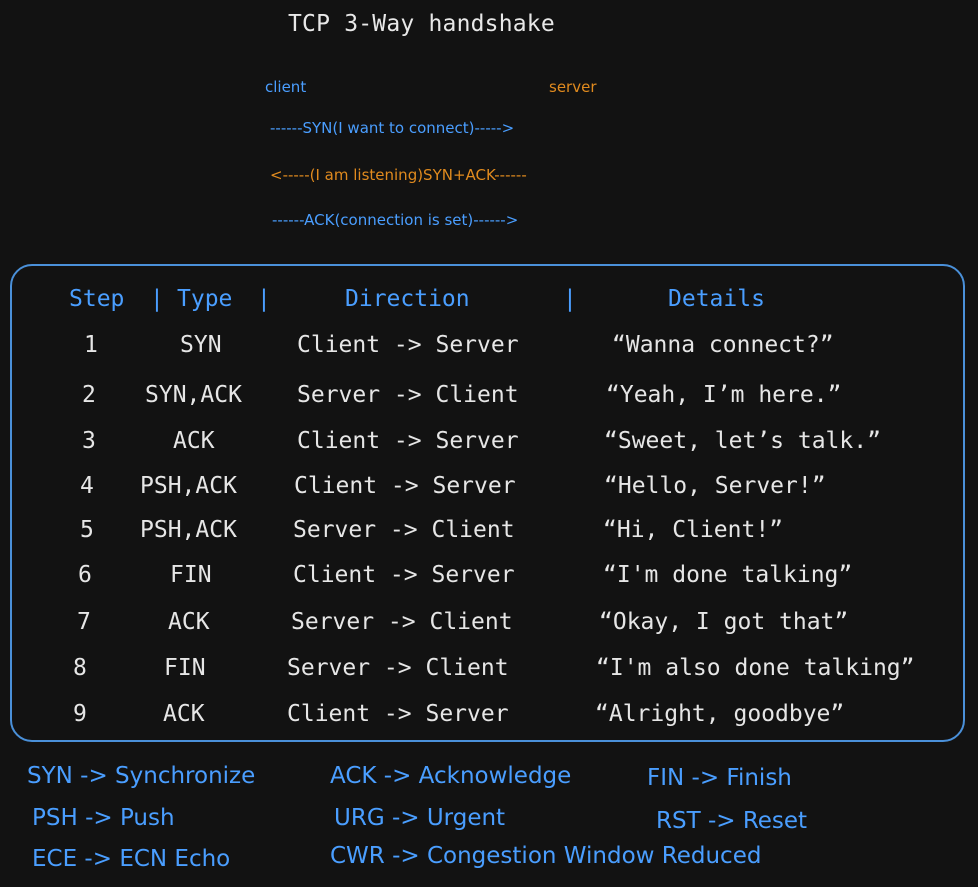 The image size is (978, 887). Describe the element at coordinates (193, 395) in the screenshot. I see `row-type-cell: SYN,ACK` at that location.